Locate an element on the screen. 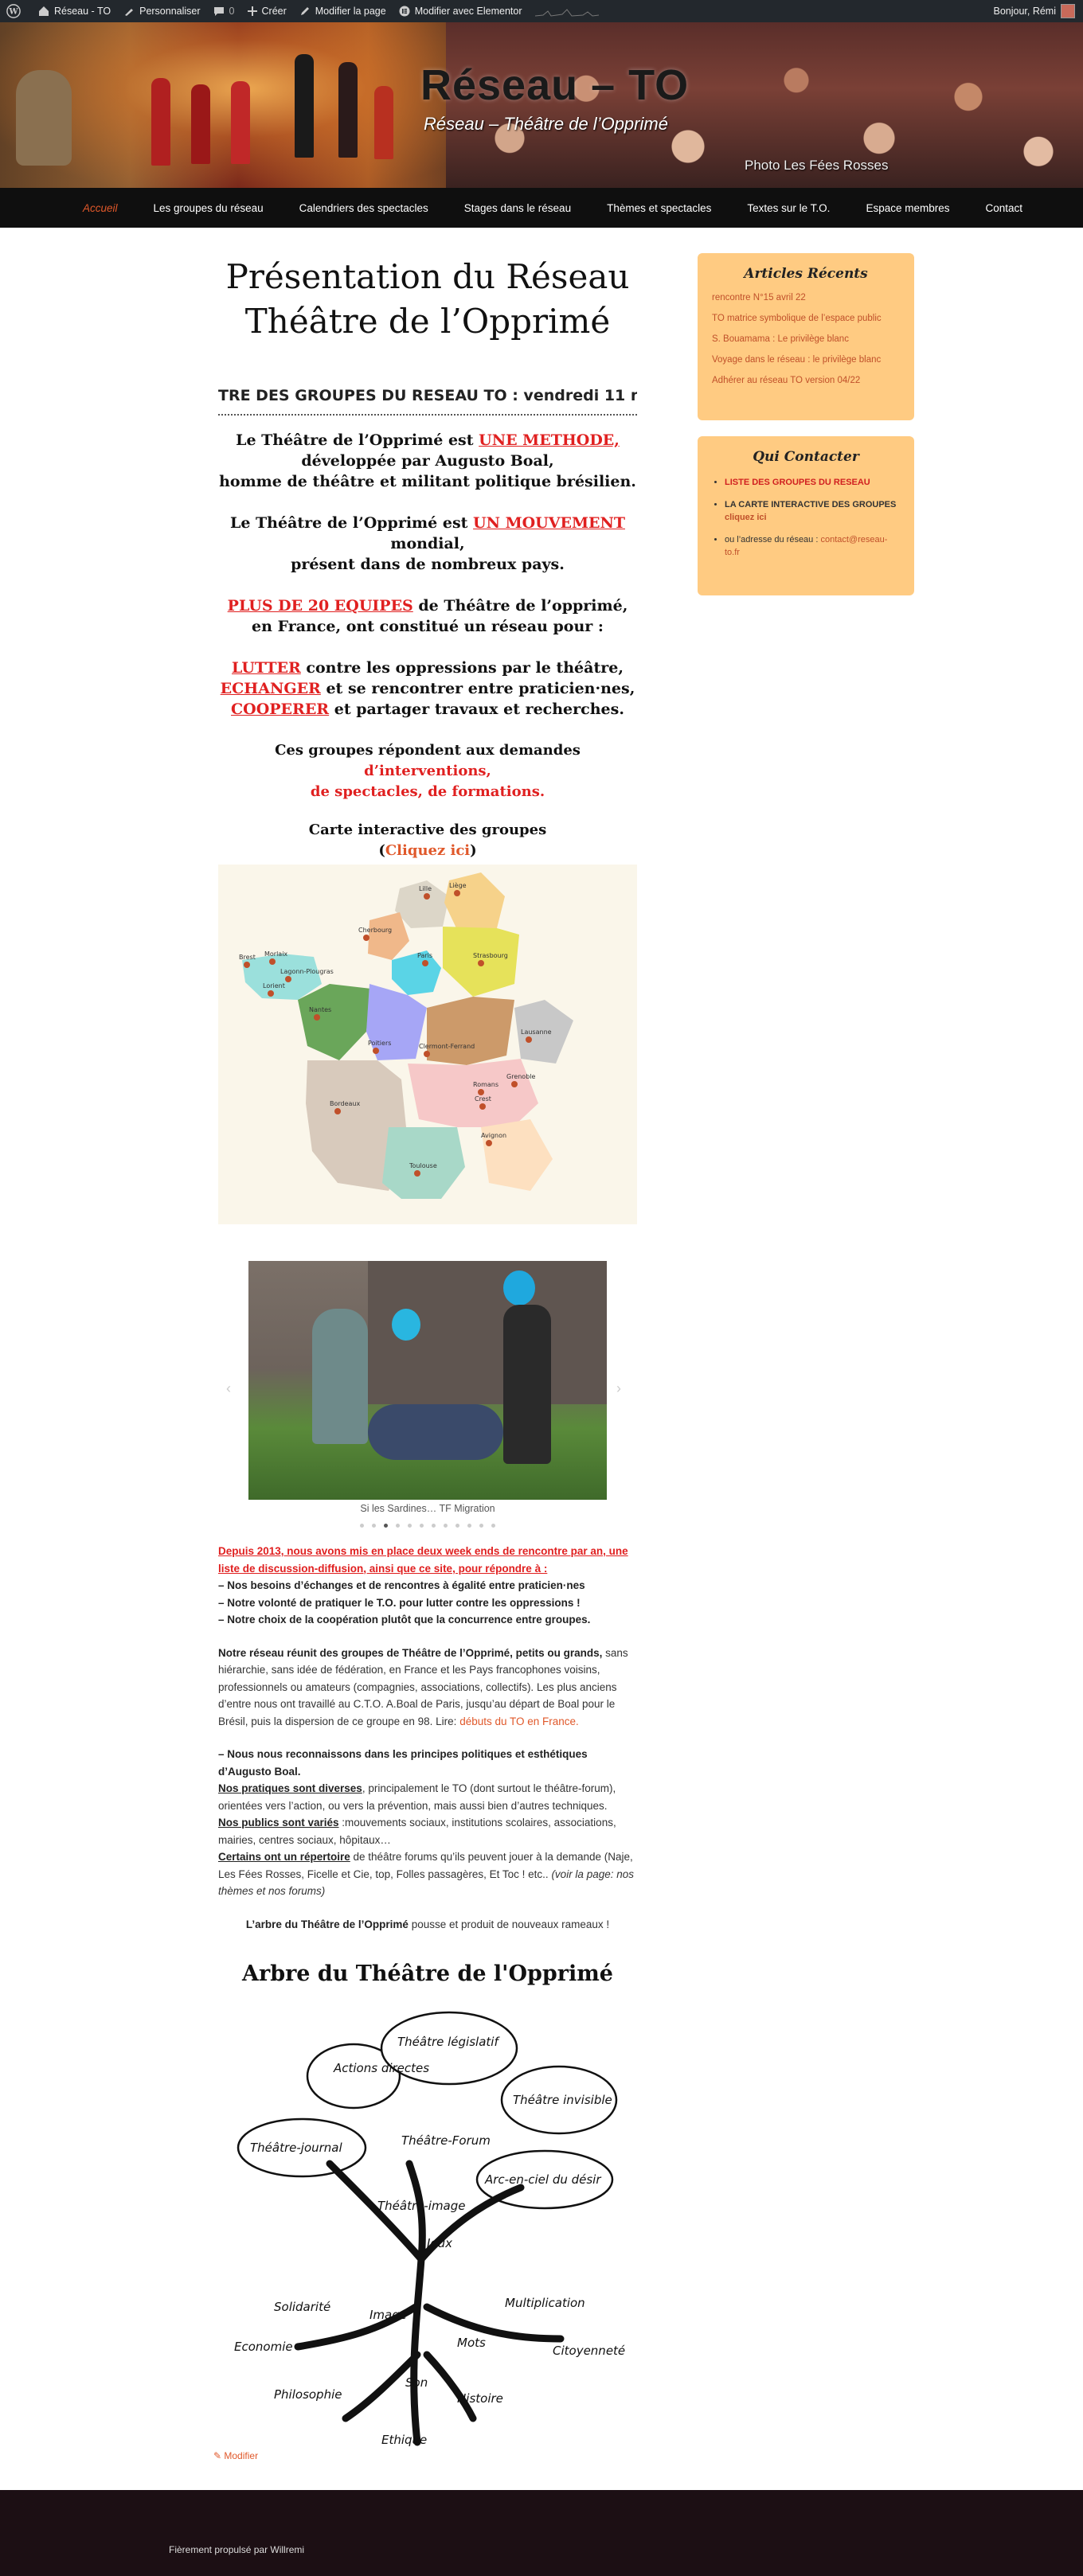 The height and width of the screenshot is (2576, 1083). account-greeting: Bonjour, Rémi is located at coordinates (1024, 11).